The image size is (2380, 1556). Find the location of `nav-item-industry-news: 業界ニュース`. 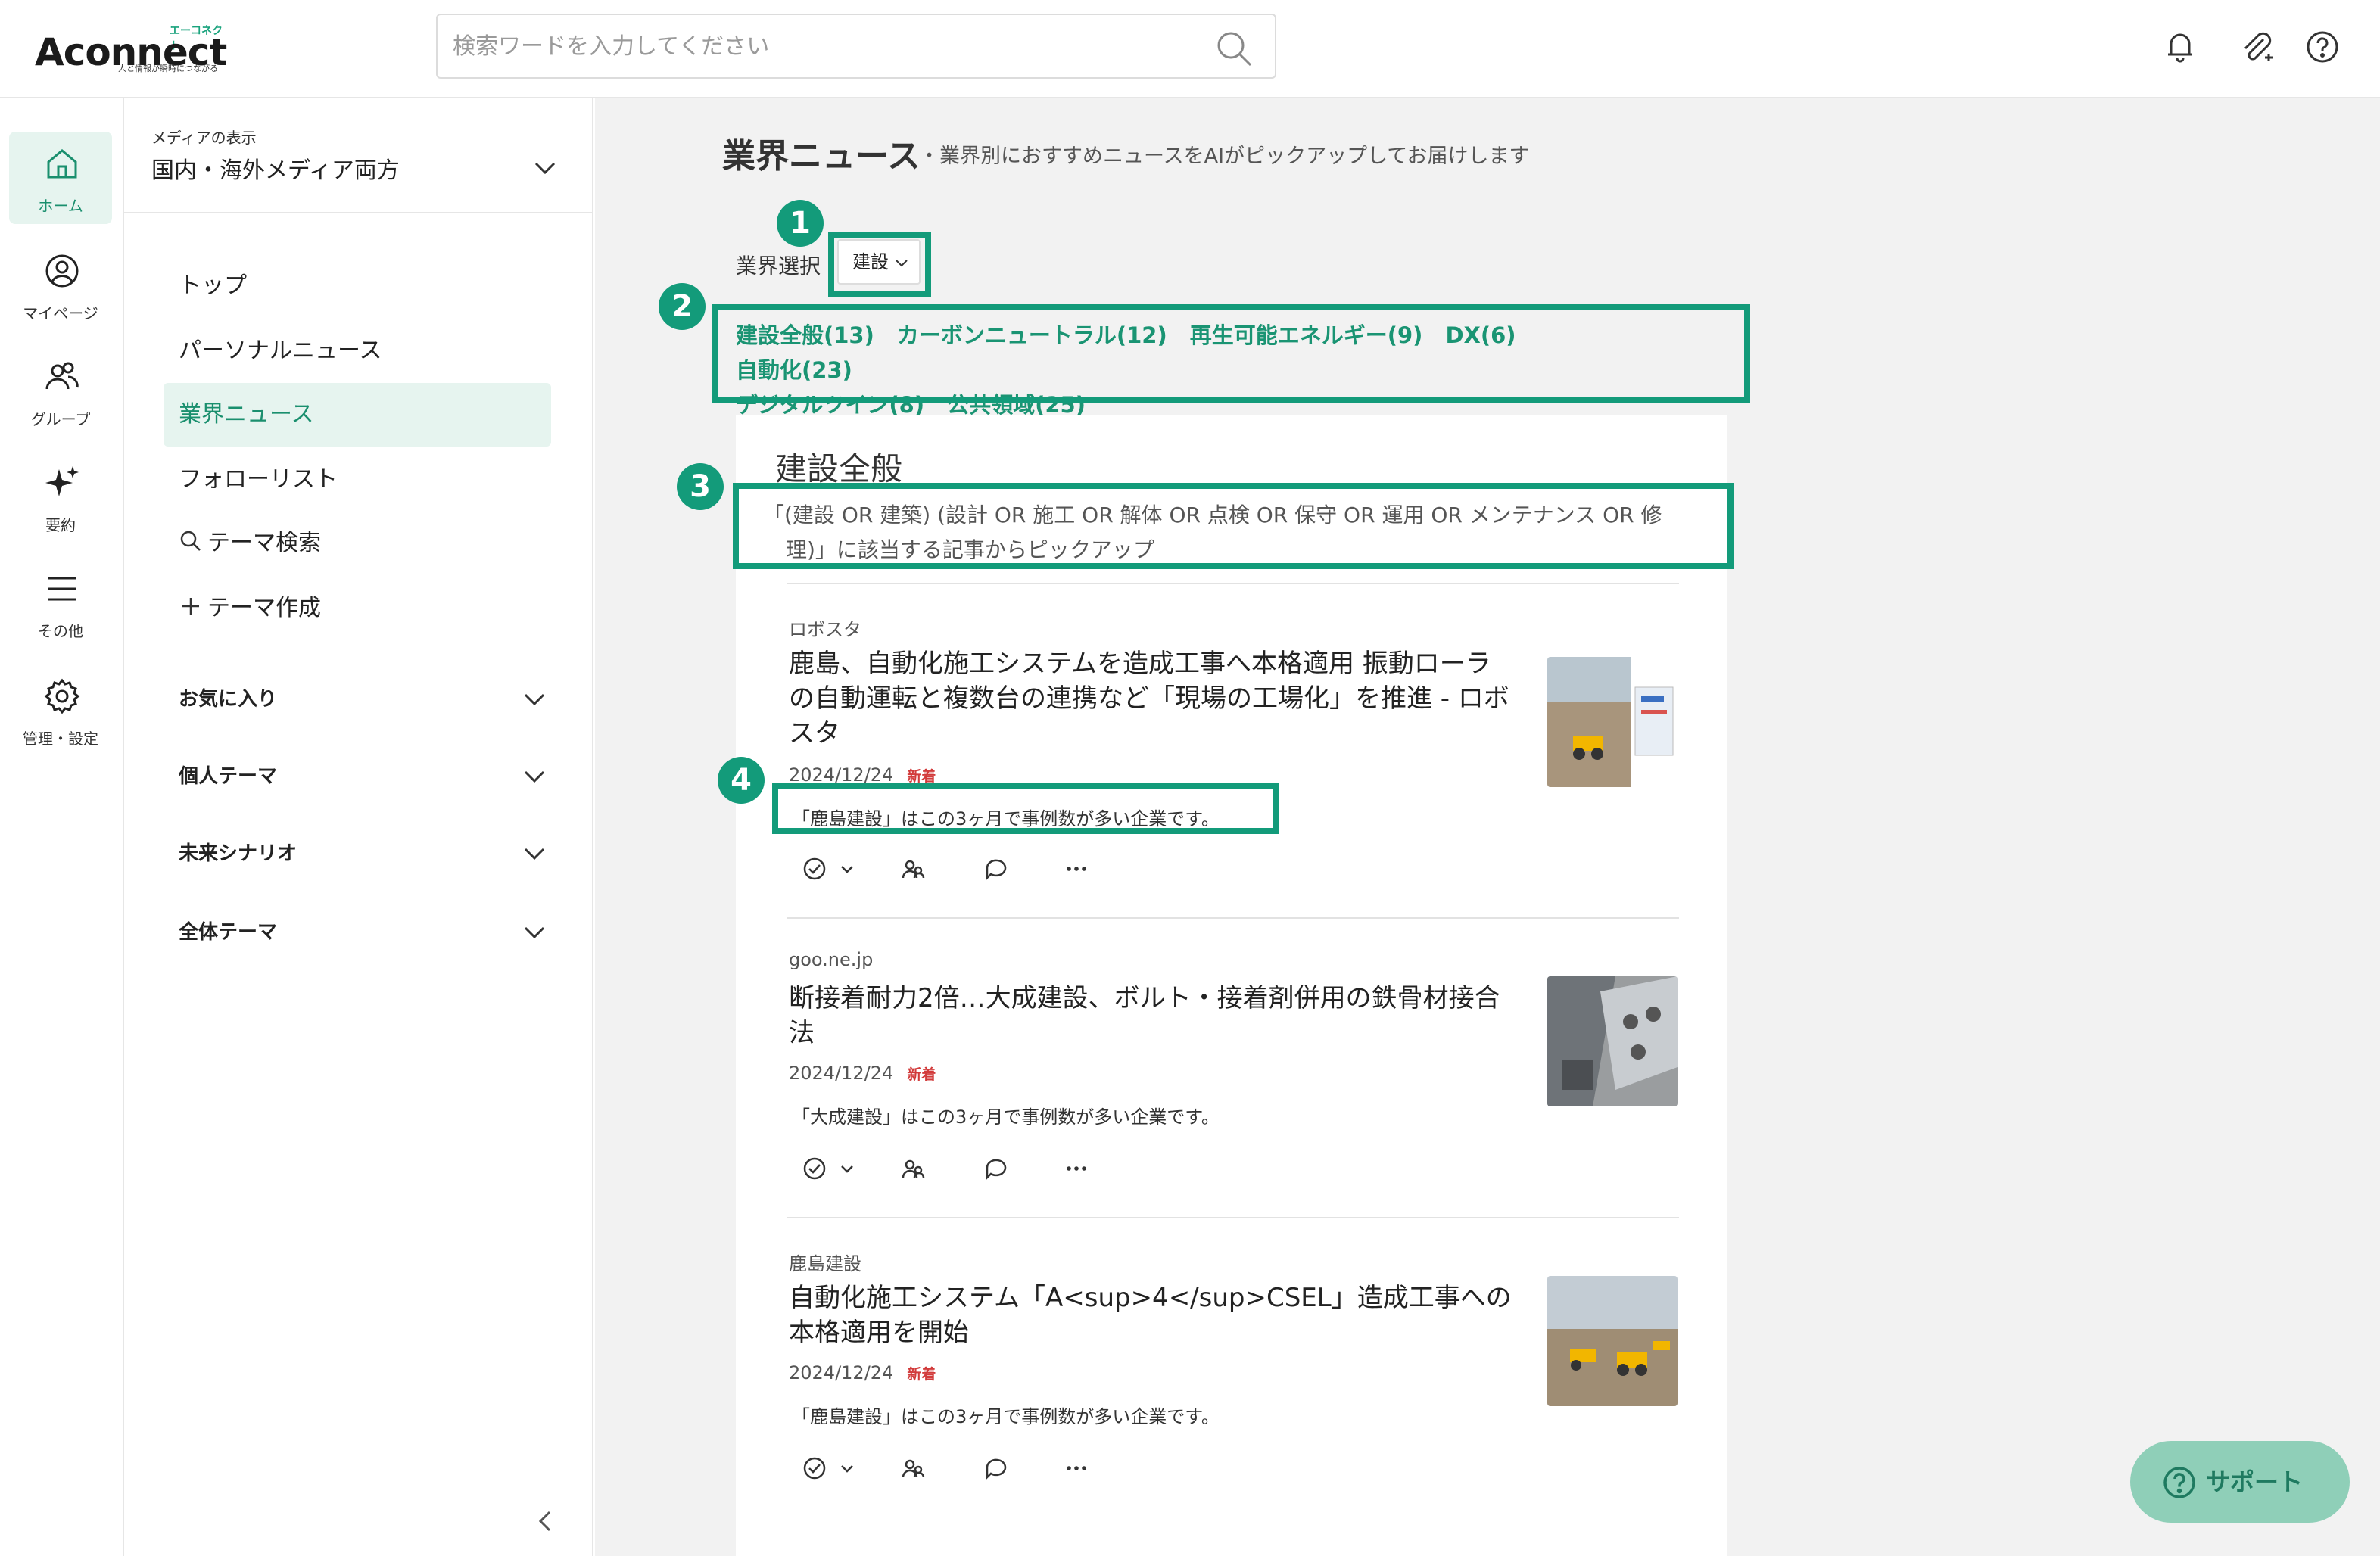

nav-item-industry-news: 業界ニュース is located at coordinates (357, 415).